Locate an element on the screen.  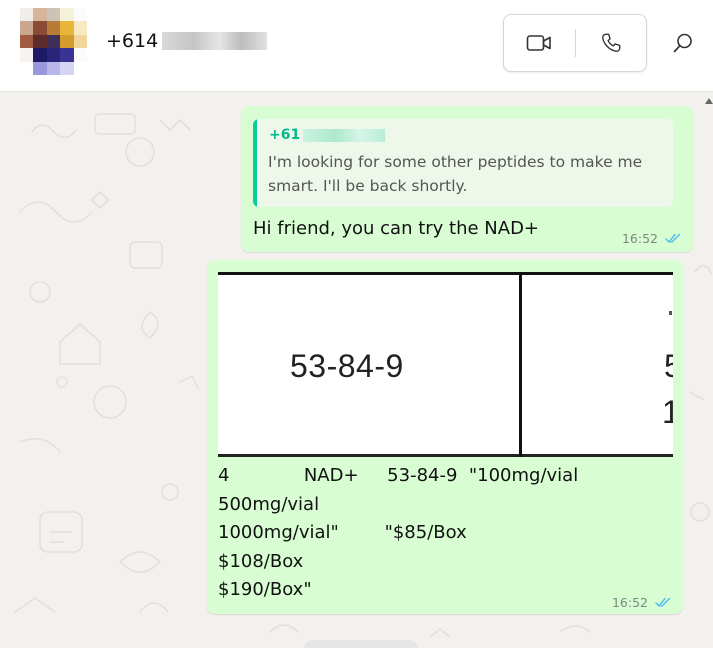
contact-name: +61 4 is located at coordinates (187, 41).